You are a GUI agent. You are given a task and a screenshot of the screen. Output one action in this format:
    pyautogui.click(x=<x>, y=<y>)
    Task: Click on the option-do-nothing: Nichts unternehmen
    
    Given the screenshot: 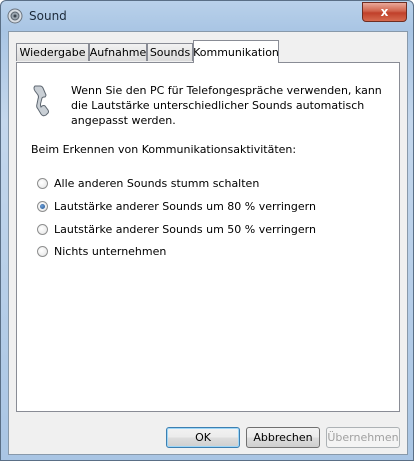 What is the action you would take?
    pyautogui.click(x=101, y=251)
    